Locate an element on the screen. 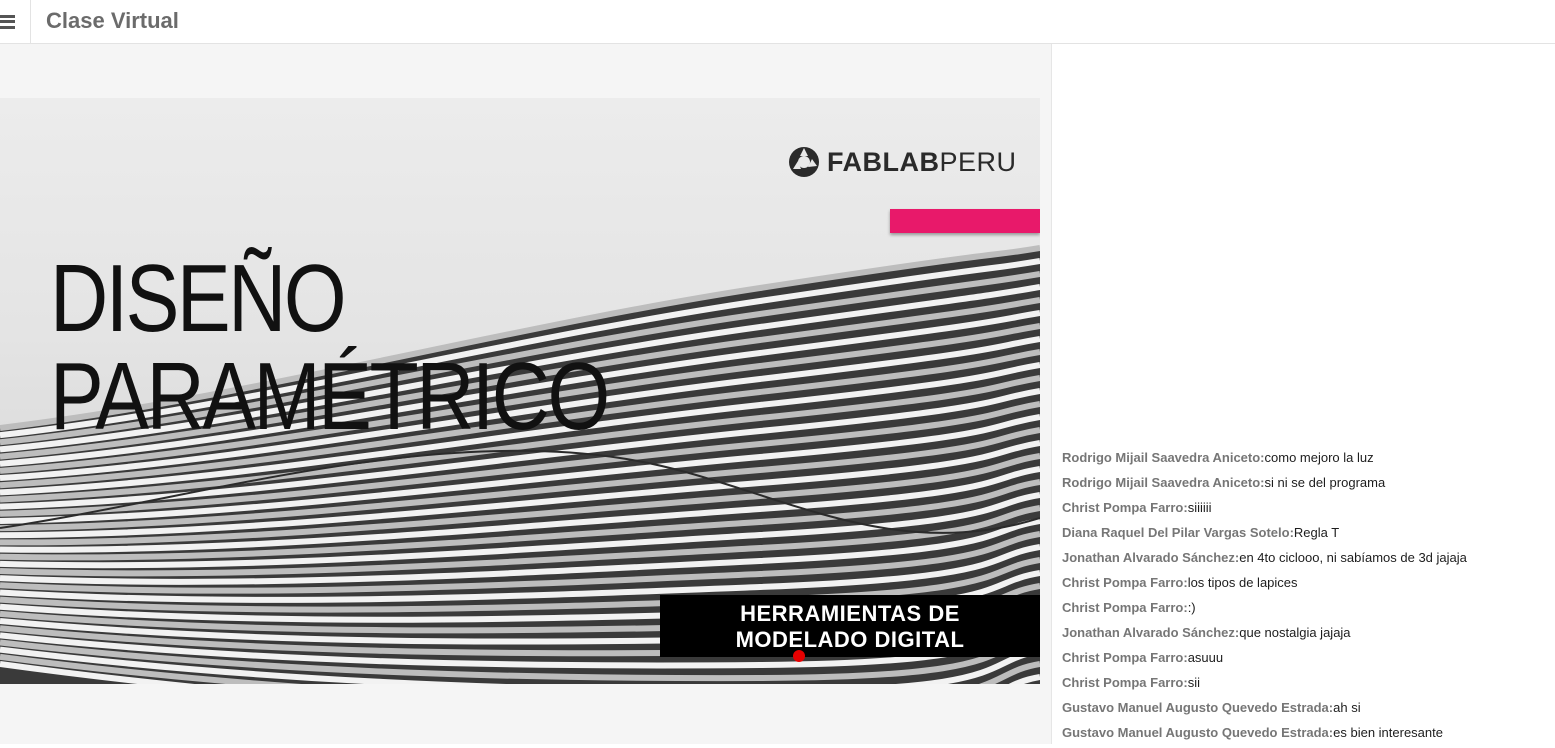 The height and width of the screenshot is (748, 1555). slide-title: DISEÑO PARAMÉTRICO is located at coordinates (330, 347).